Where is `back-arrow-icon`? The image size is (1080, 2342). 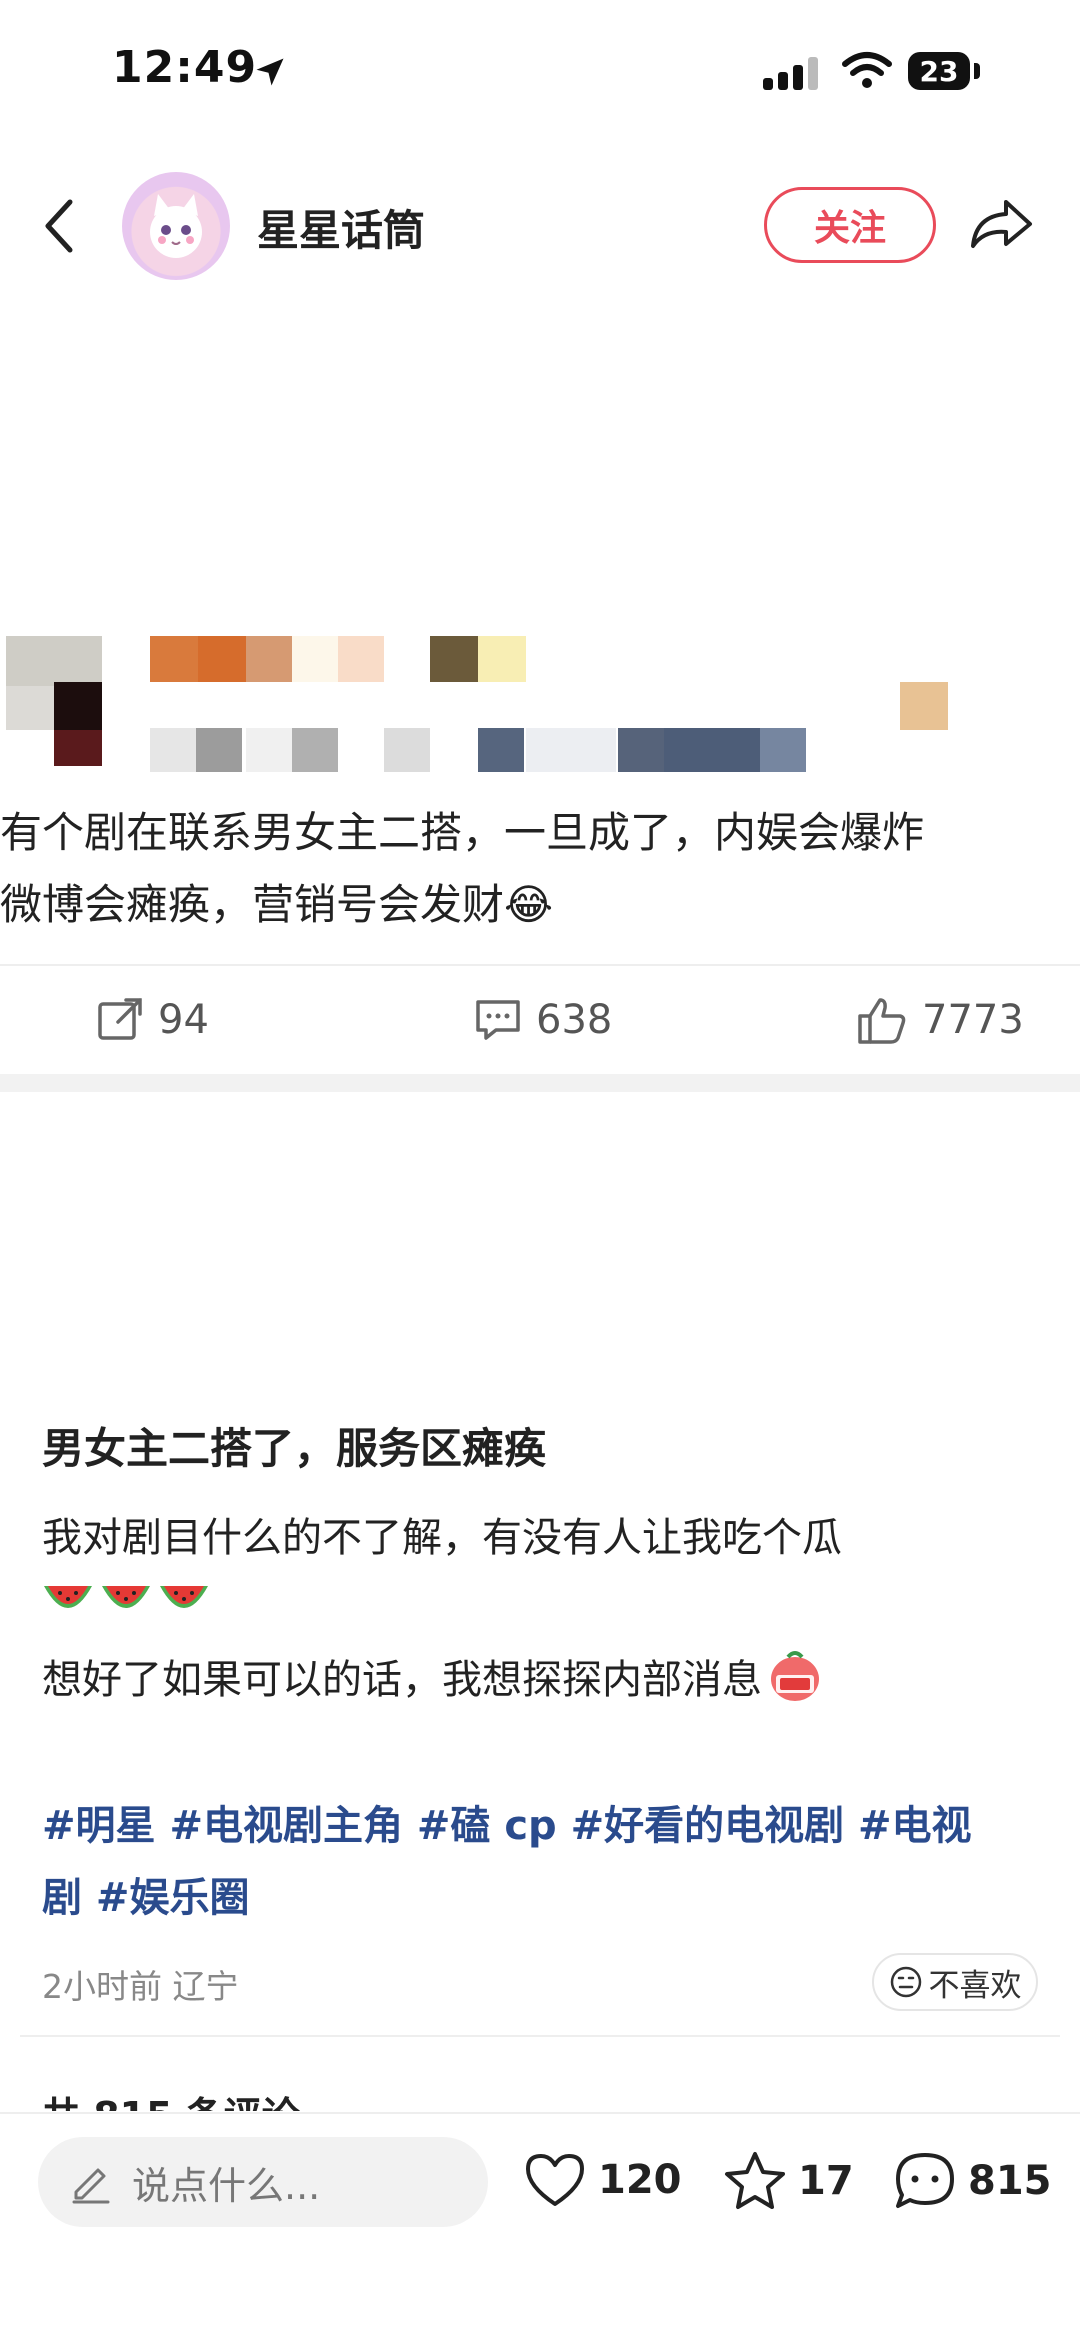 back-arrow-icon is located at coordinates (60, 226).